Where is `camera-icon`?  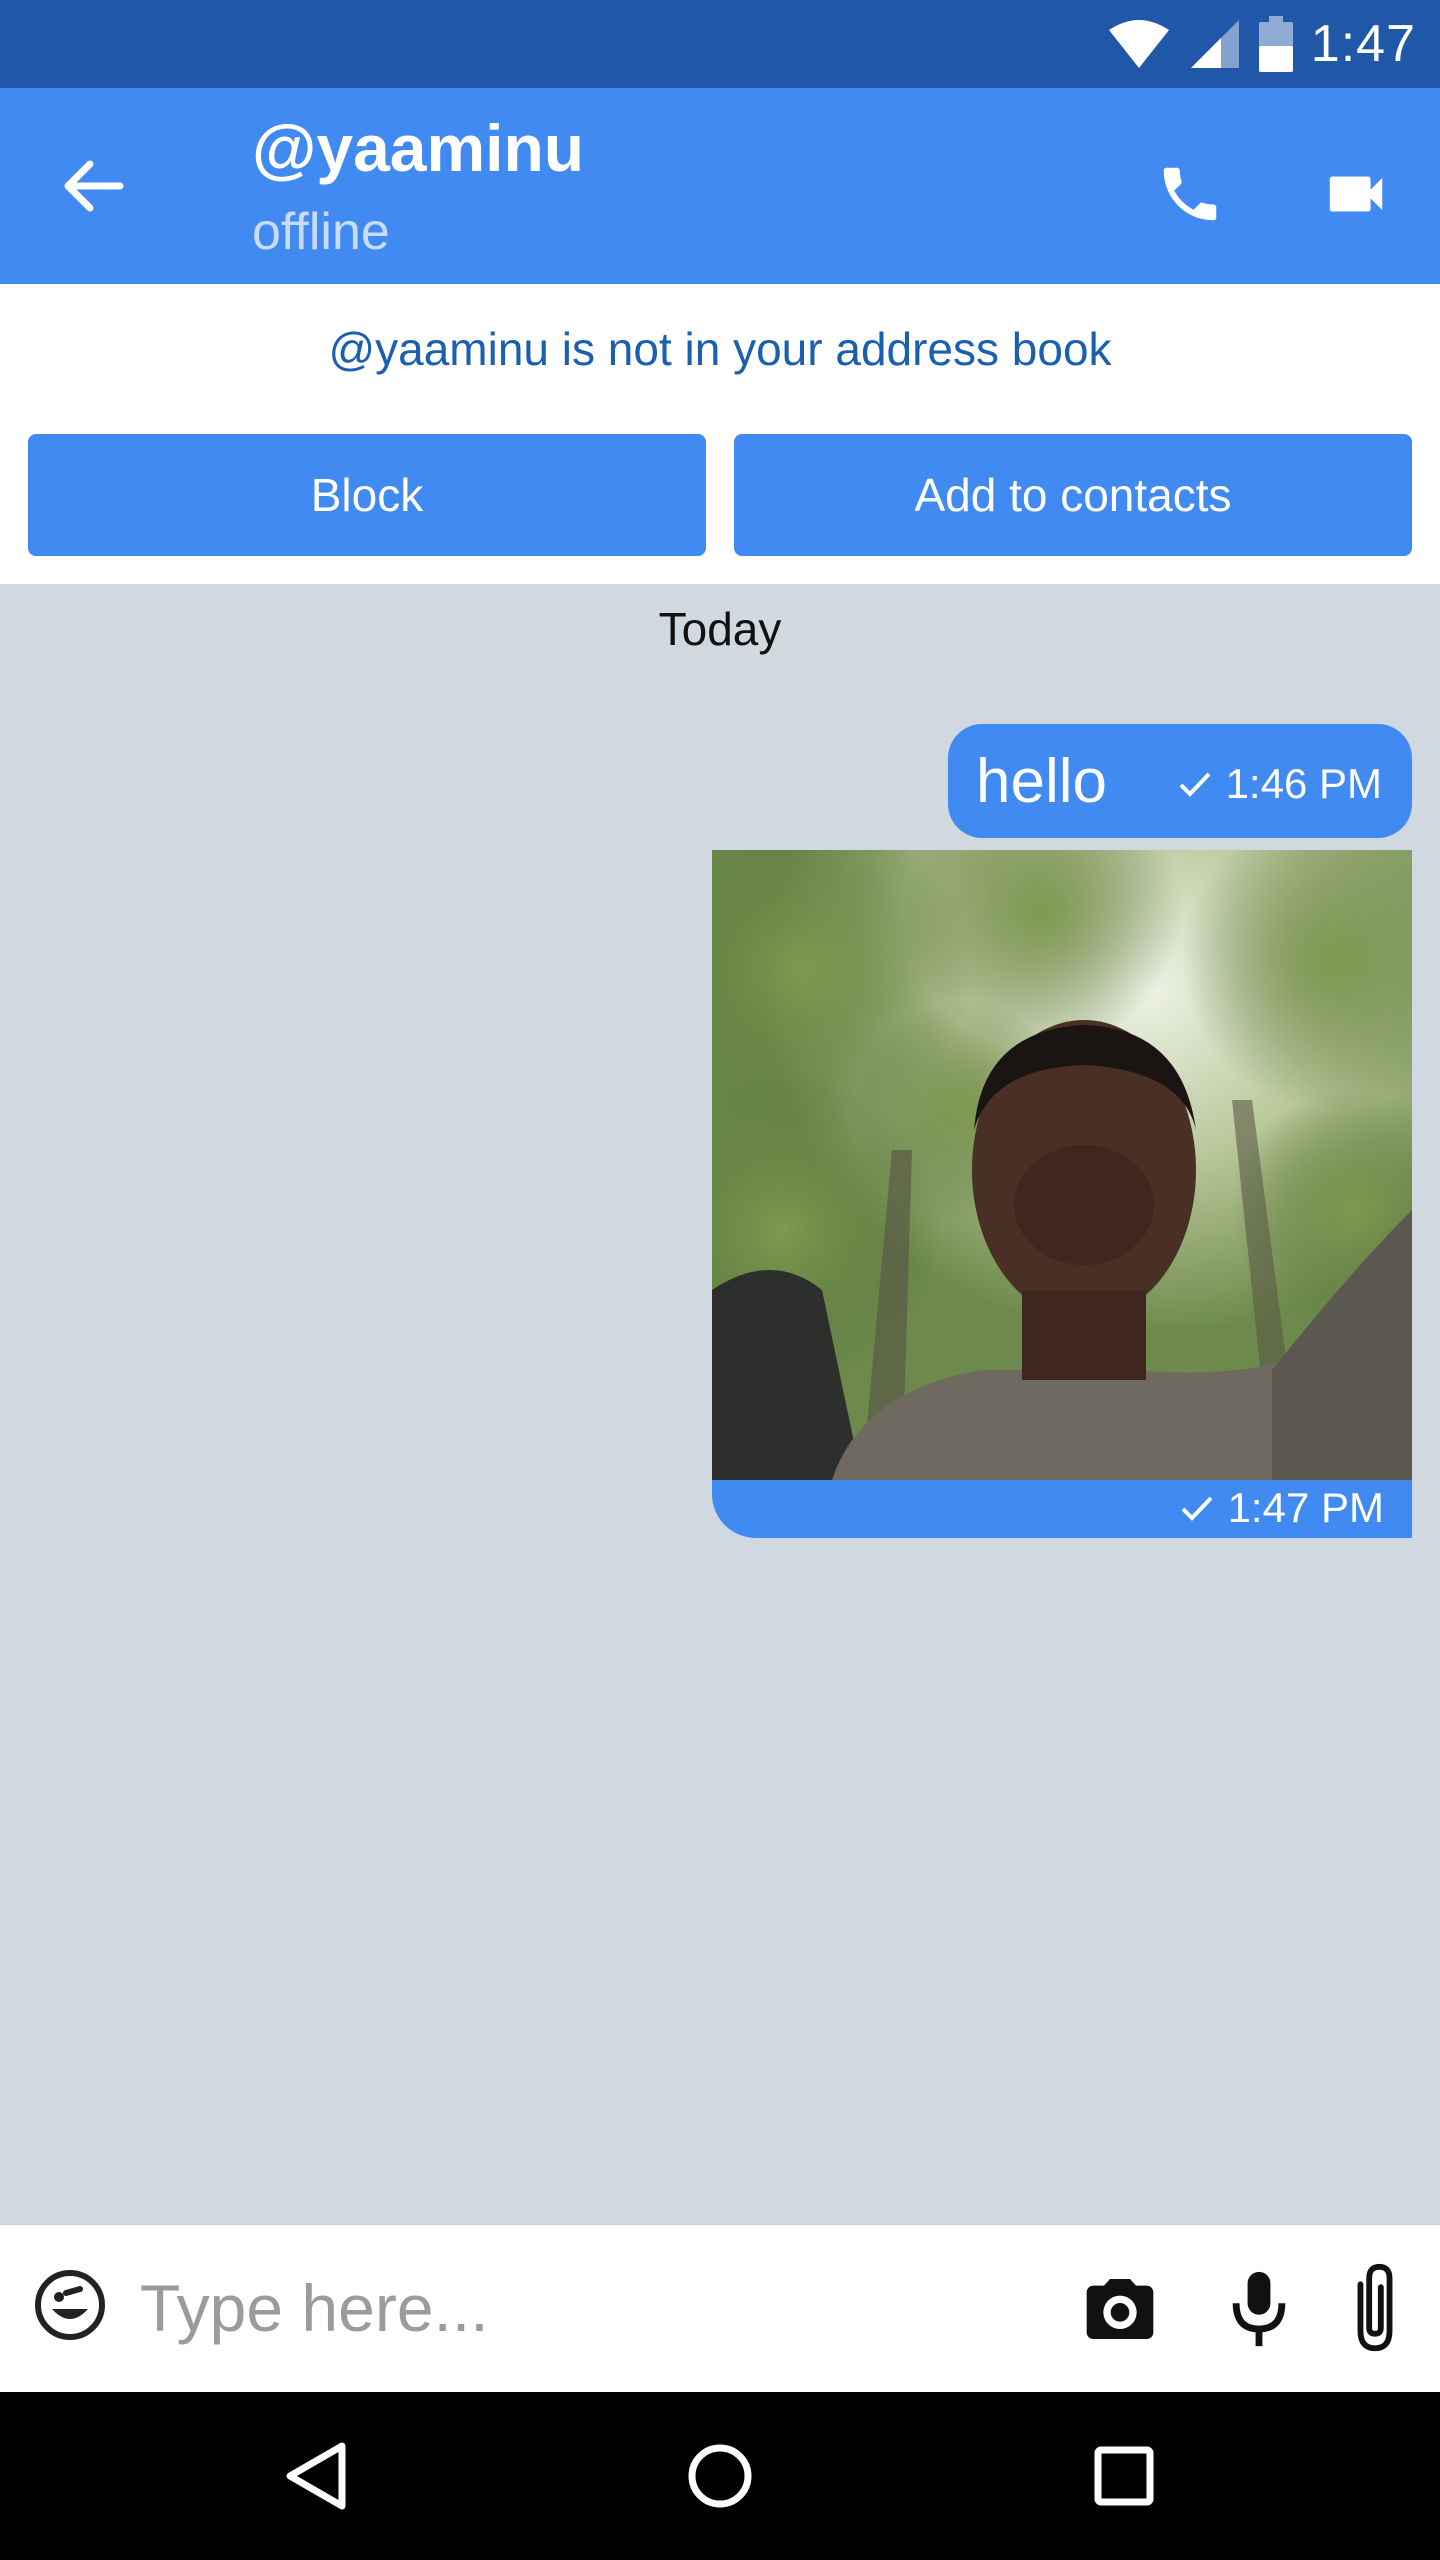 camera-icon is located at coordinates (1120, 2309).